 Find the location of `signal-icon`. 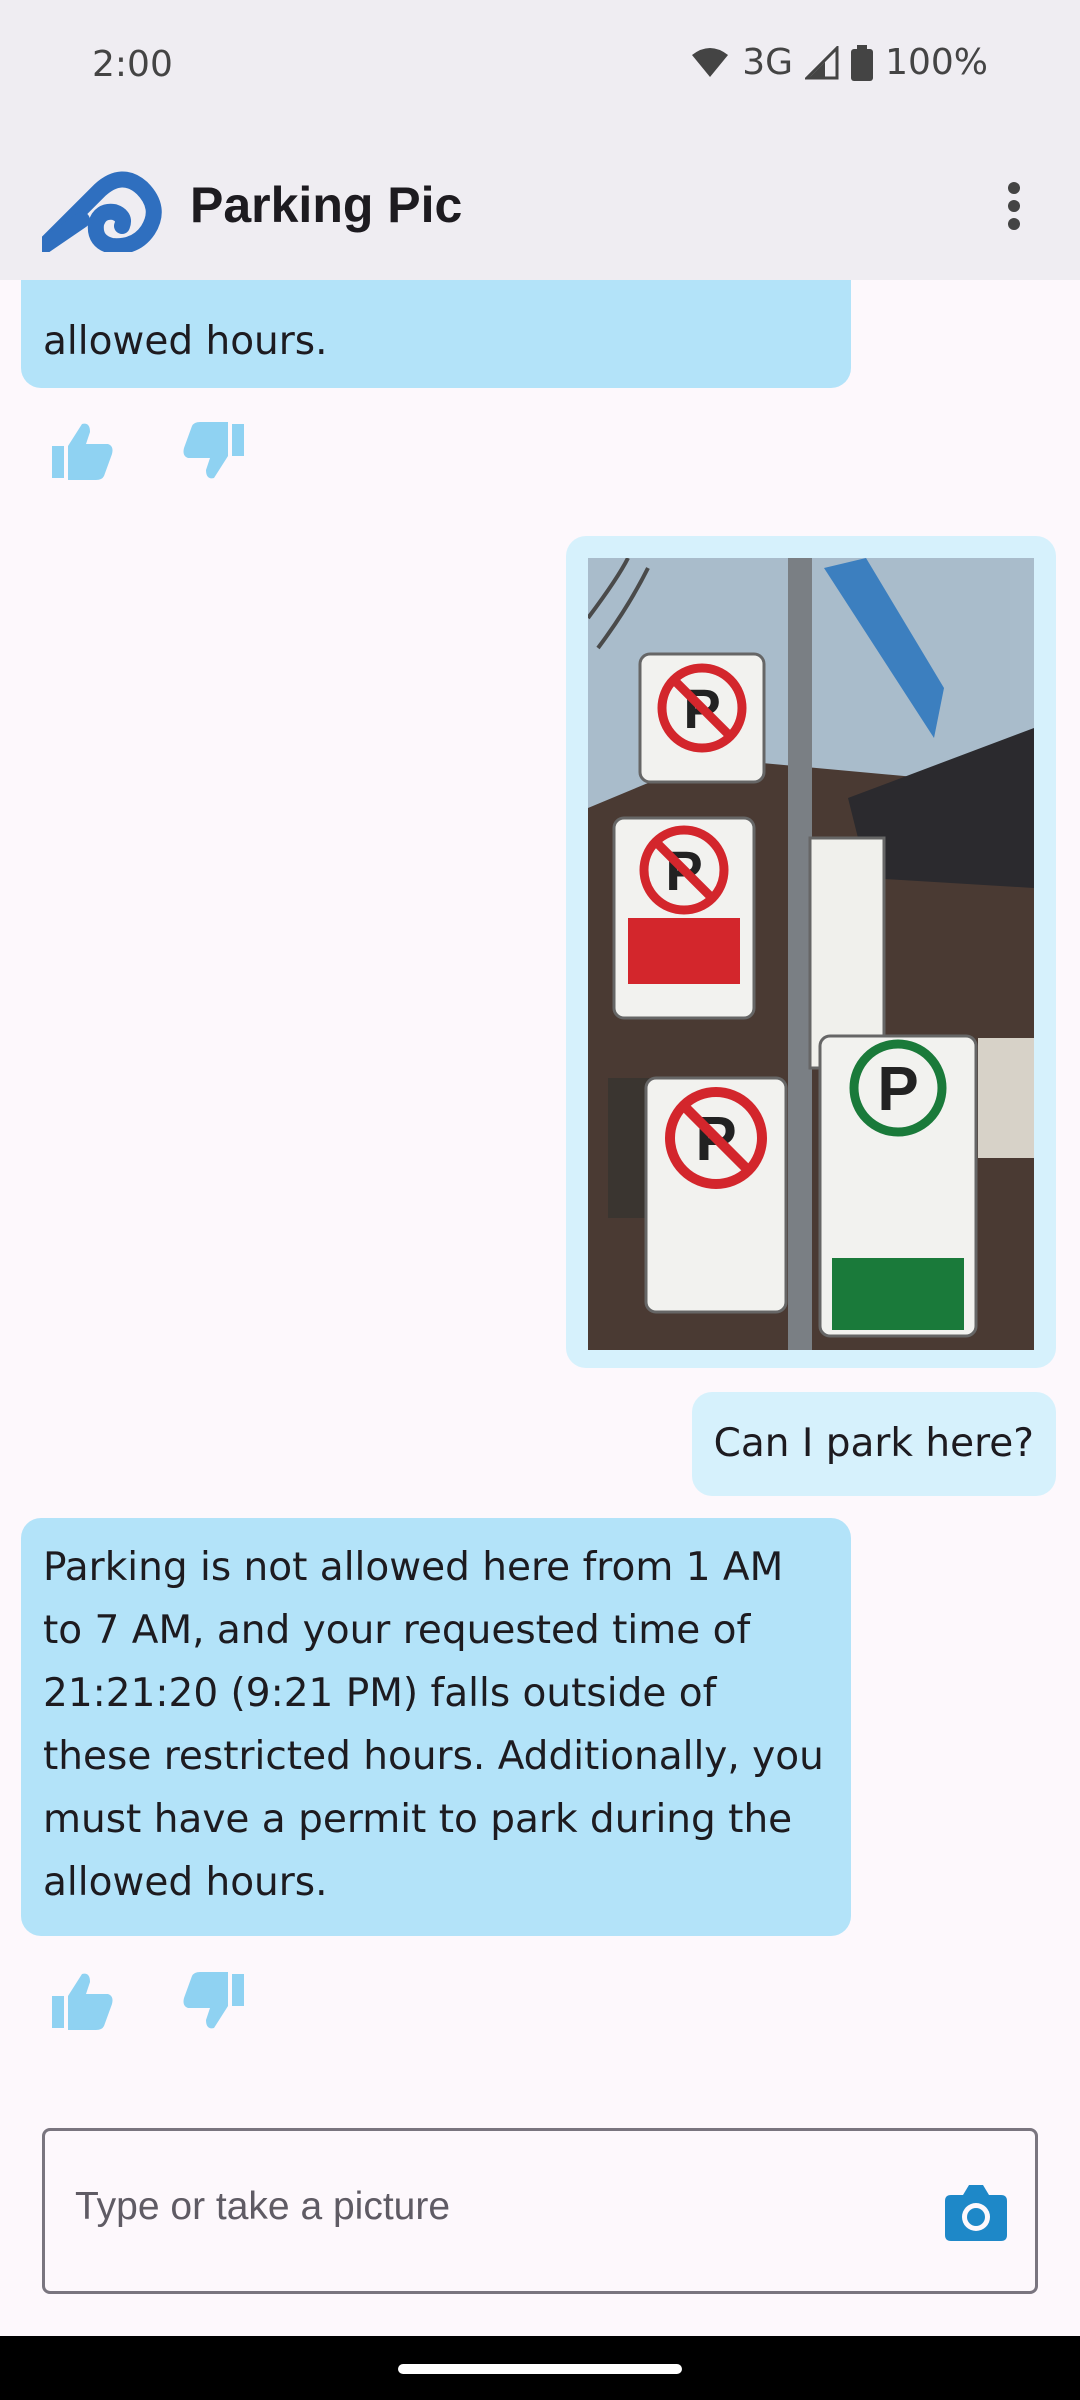

signal-icon is located at coordinates (822, 62).